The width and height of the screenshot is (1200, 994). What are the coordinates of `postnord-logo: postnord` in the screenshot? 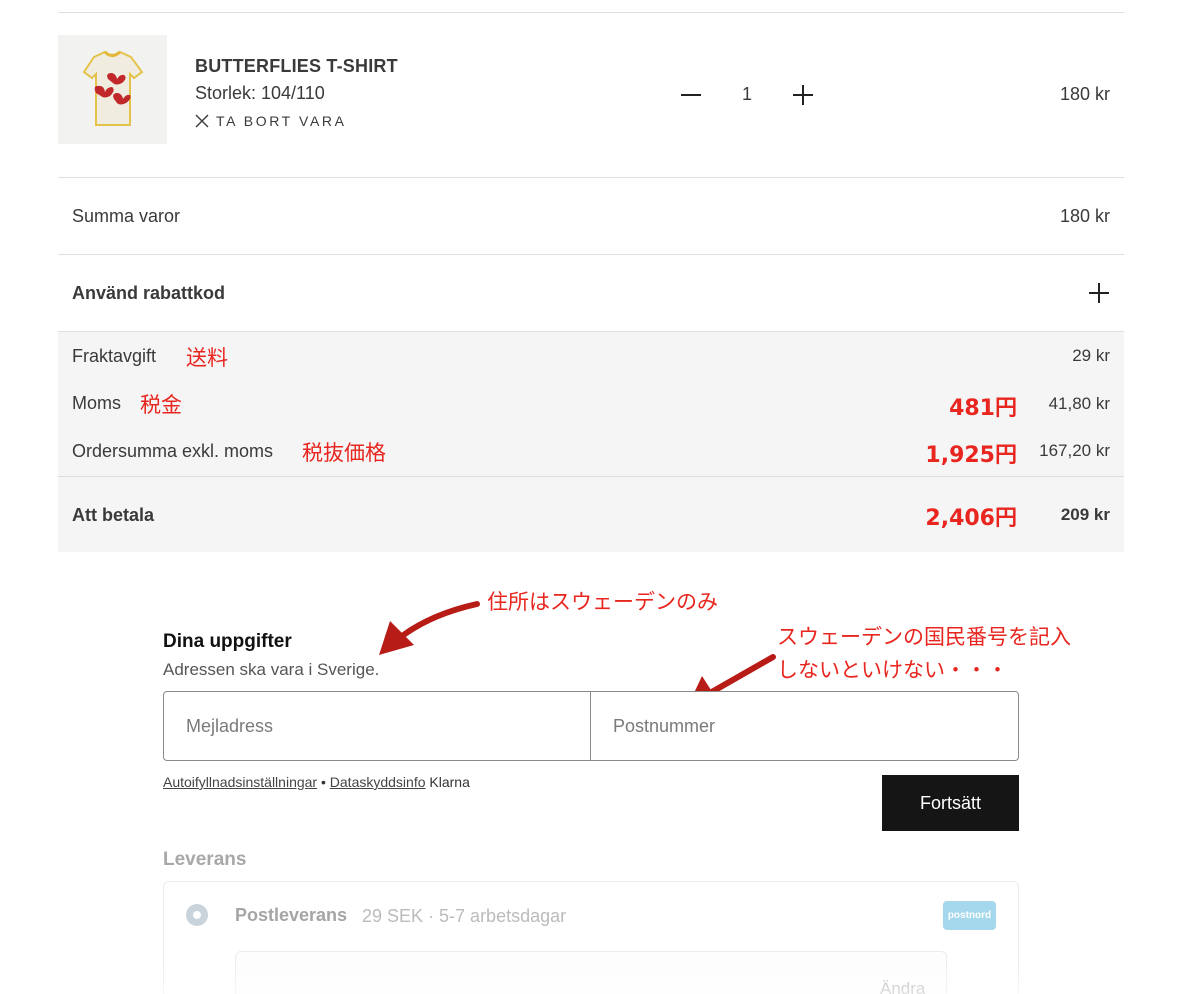 It's located at (969, 915).